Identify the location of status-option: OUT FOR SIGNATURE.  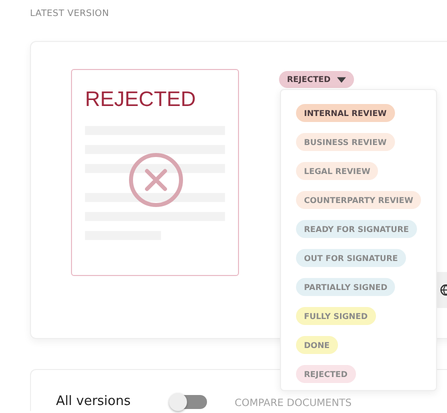
(351, 258).